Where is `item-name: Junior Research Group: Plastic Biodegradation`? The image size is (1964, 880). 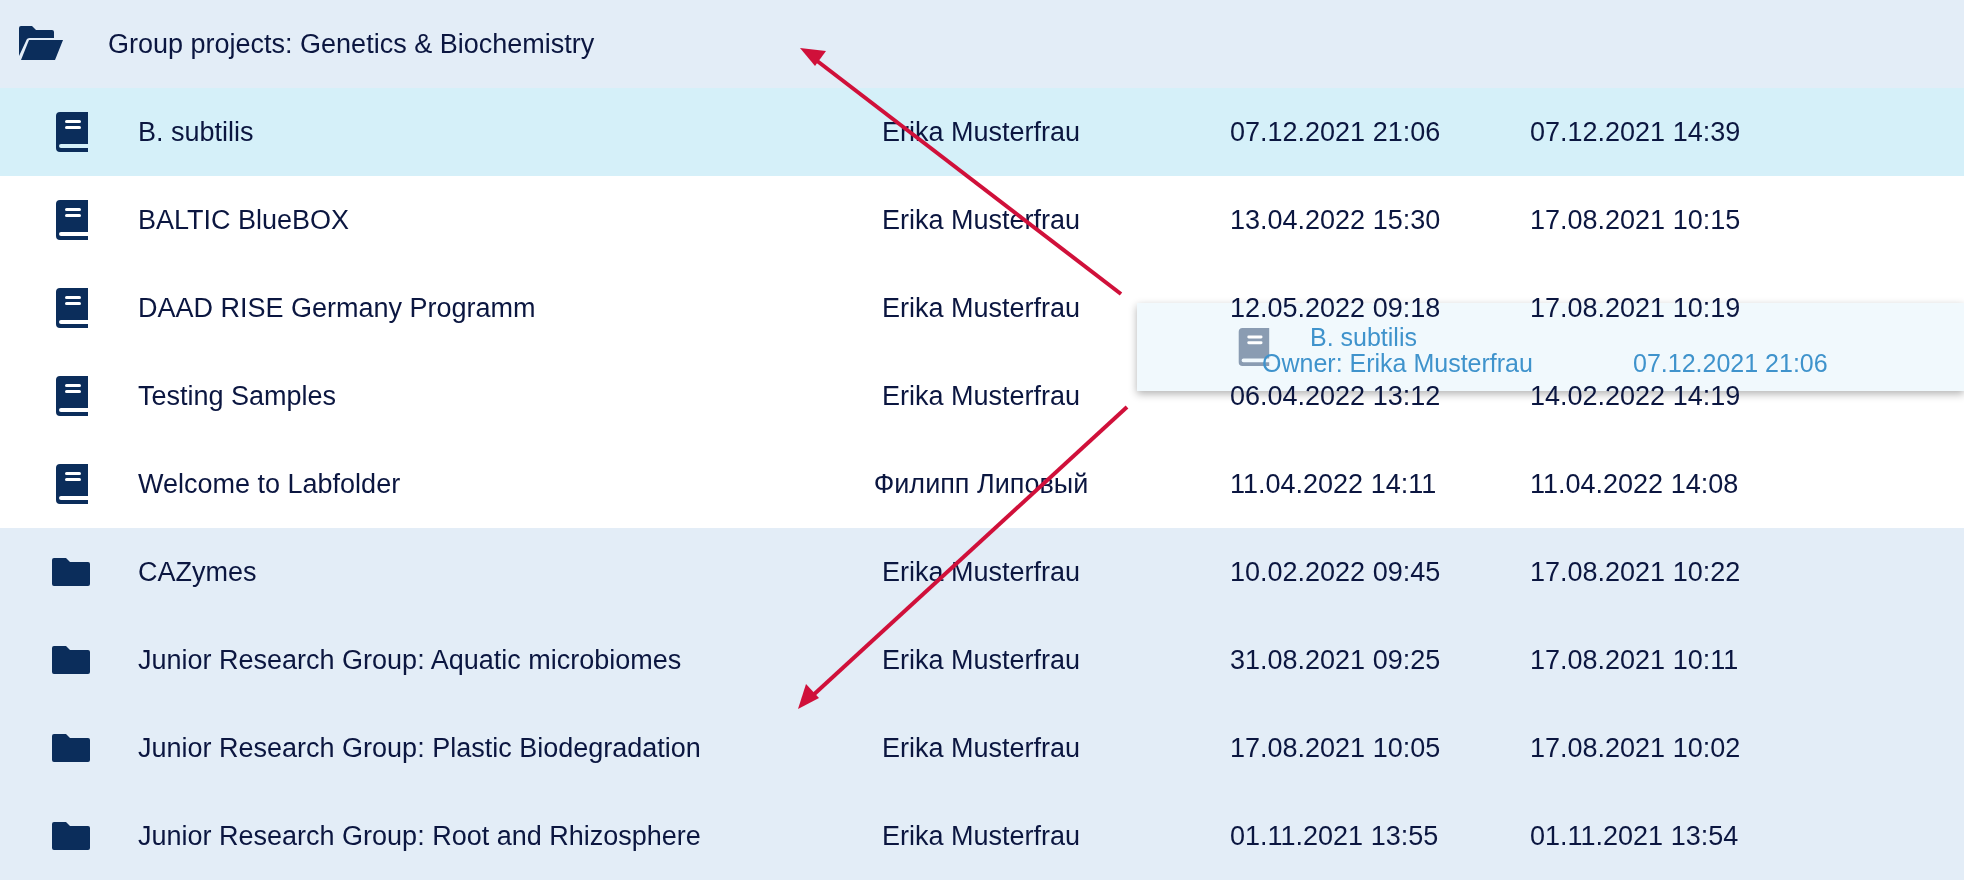 item-name: Junior Research Group: Plastic Biodegradation is located at coordinates (420, 748).